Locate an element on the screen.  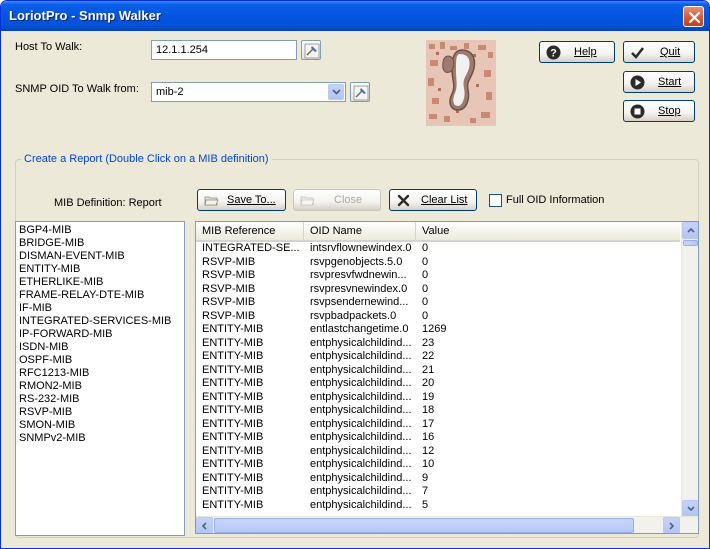
mib-list-item: SNMPv2-MIB is located at coordinates (100, 438).